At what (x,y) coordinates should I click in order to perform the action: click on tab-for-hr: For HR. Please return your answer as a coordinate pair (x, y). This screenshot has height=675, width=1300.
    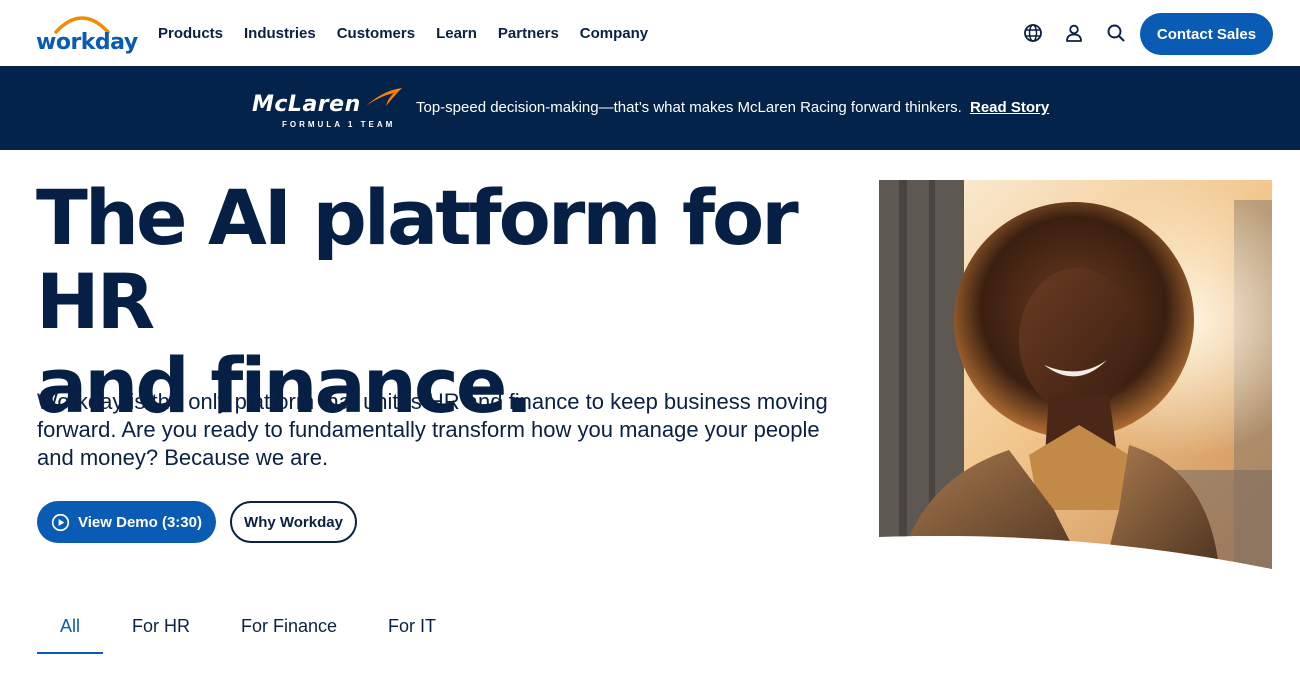
    Looking at the image, I should click on (161, 632).